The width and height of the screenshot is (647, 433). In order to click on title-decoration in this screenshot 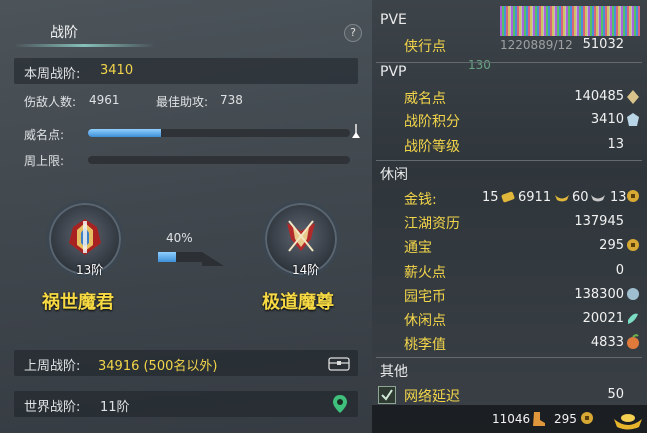, I will do `click(84, 45)`.